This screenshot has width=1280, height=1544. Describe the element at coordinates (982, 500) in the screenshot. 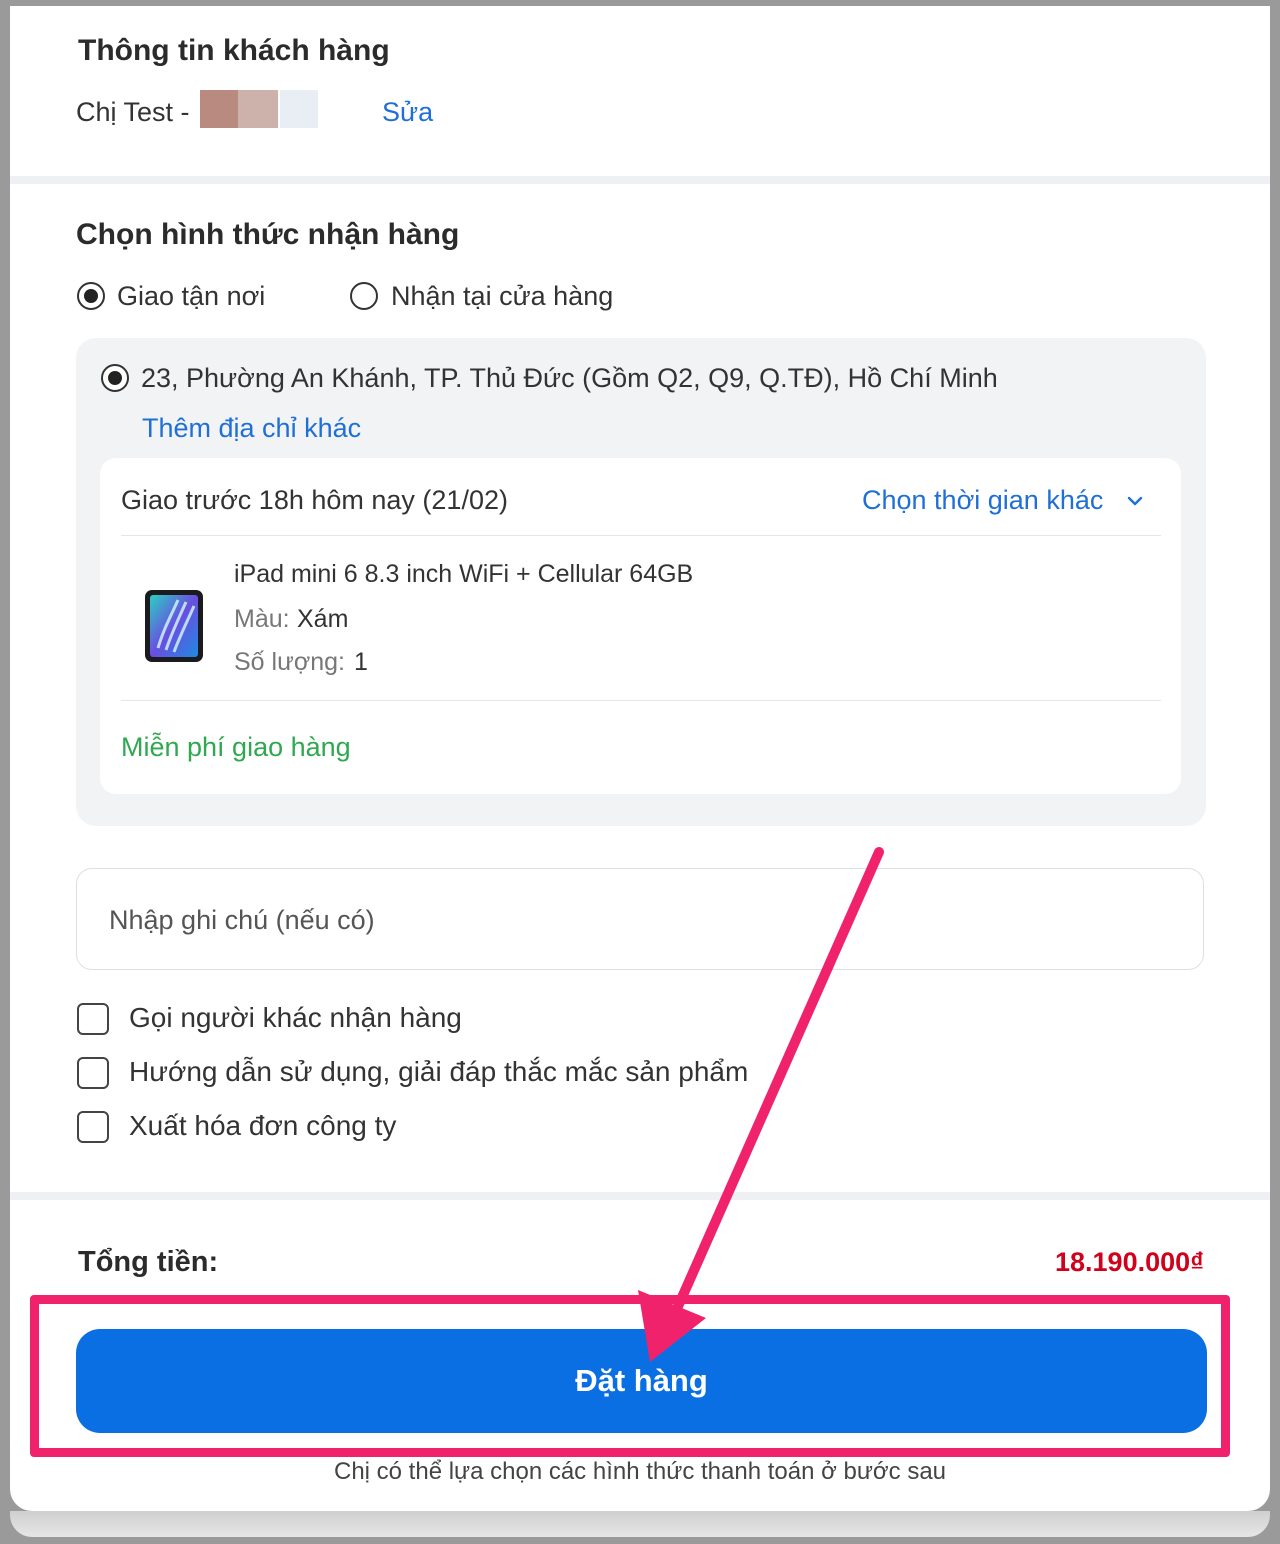

I see `change-time-link: Chọn thời gian khác` at that location.